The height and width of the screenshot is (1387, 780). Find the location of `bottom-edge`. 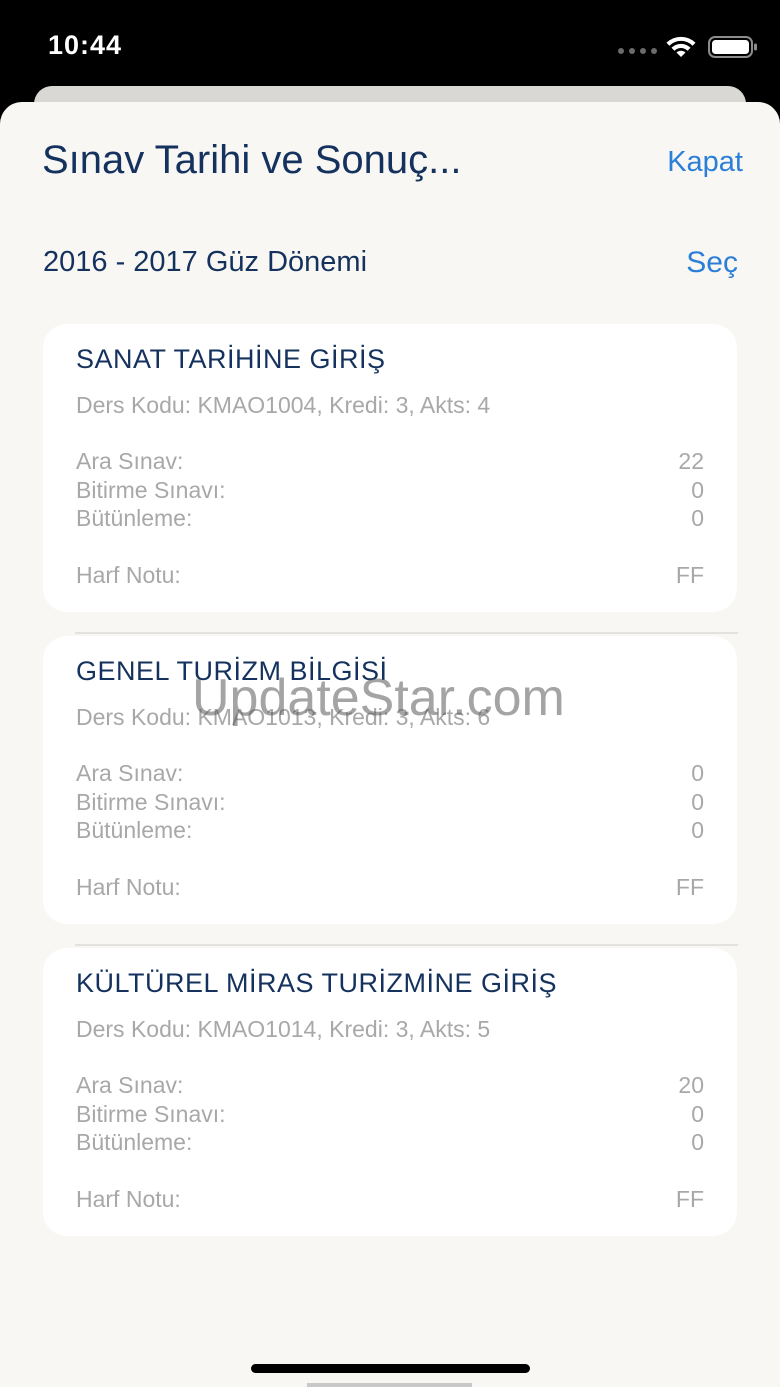

bottom-edge is located at coordinates (389, 1385).